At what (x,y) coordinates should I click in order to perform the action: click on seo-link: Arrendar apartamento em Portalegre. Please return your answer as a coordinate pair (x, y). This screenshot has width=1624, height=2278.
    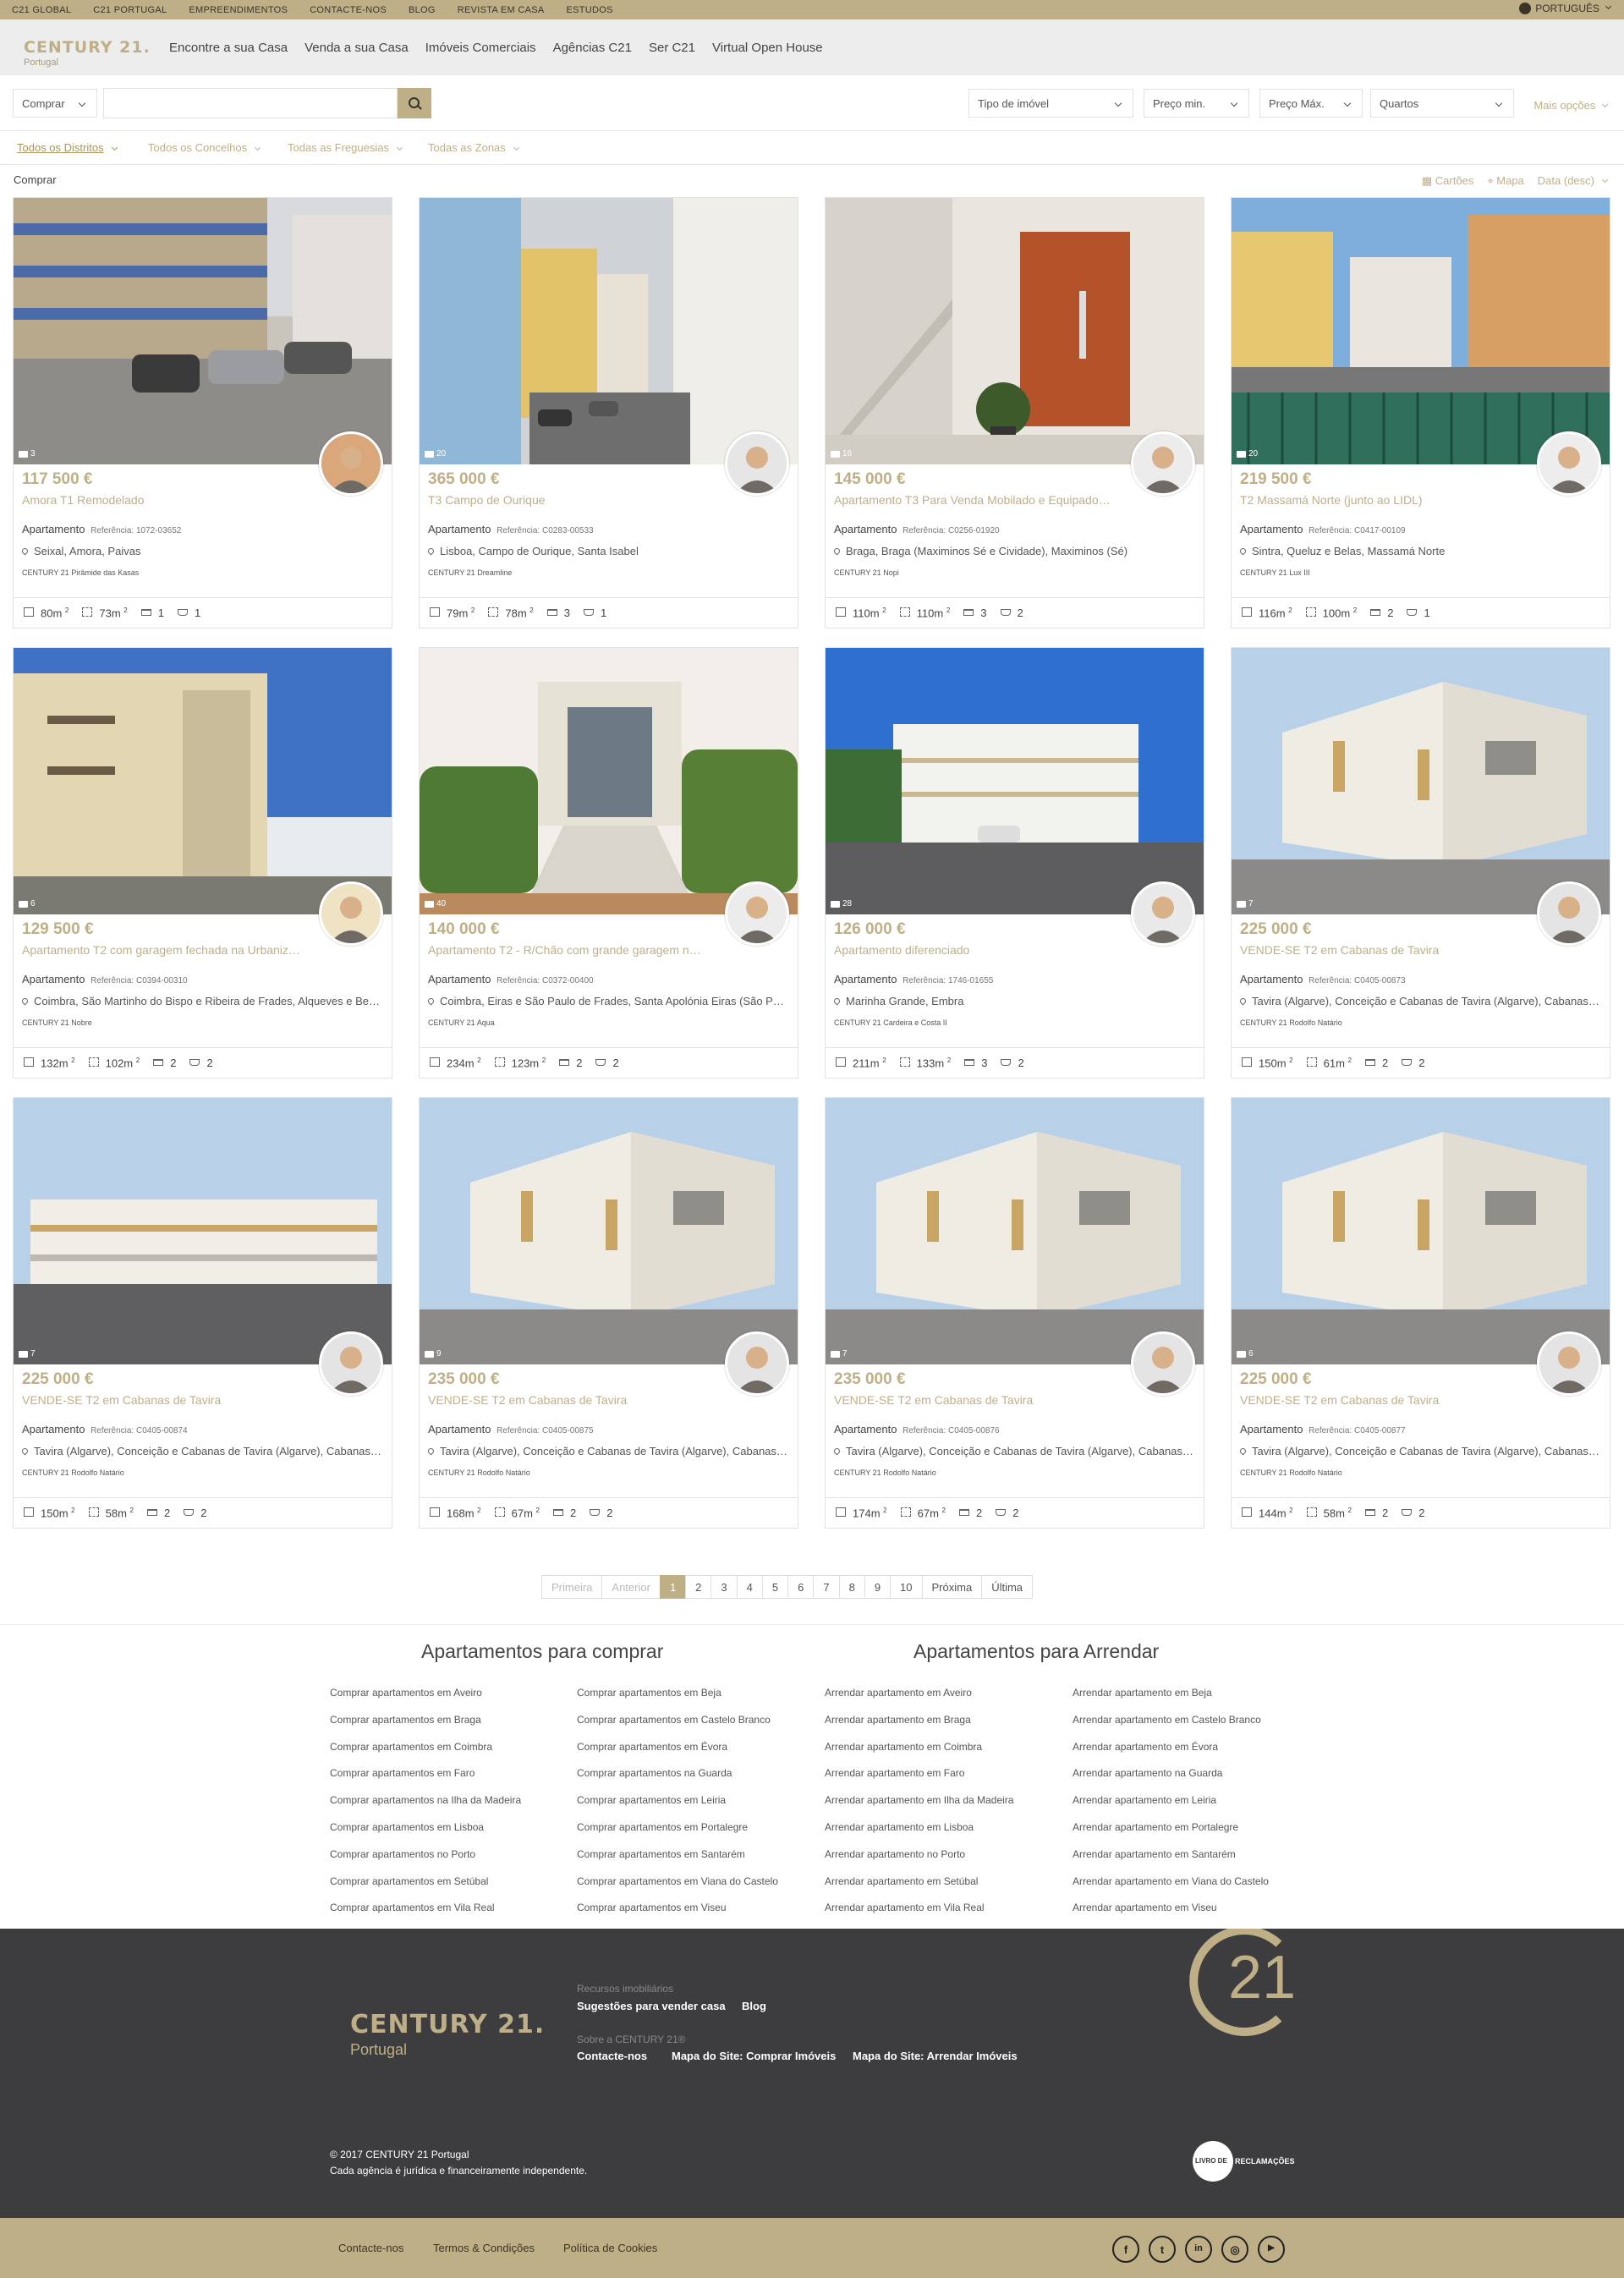
    Looking at the image, I should click on (1195, 1827).